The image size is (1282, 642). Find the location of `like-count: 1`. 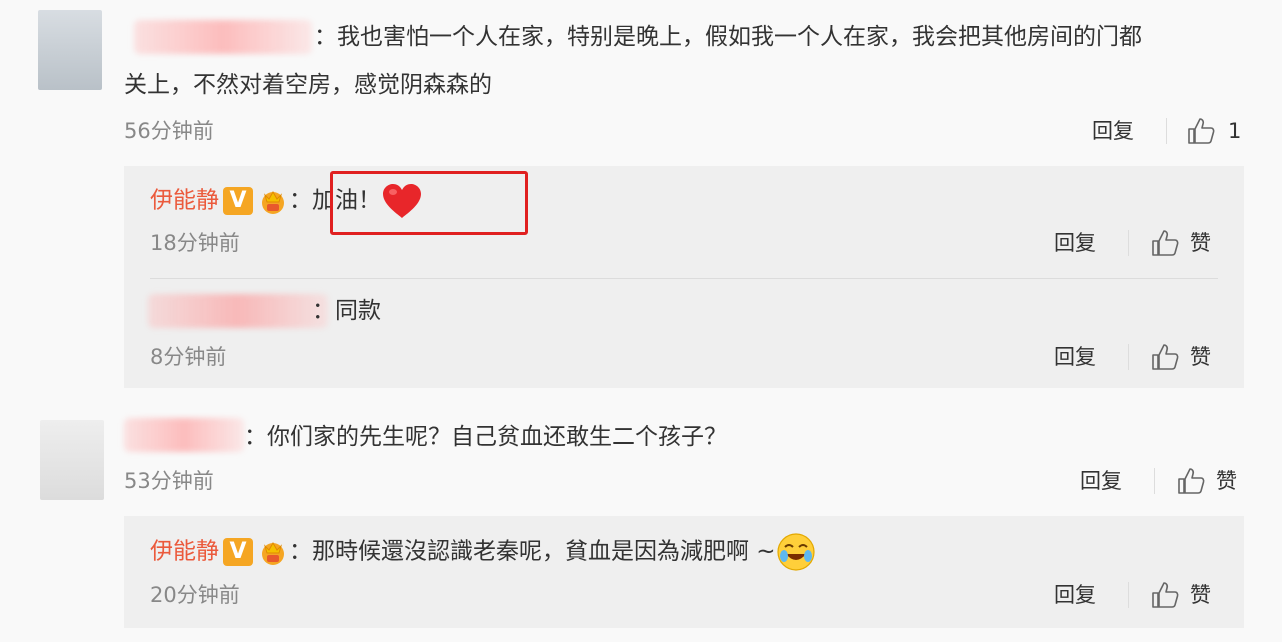

like-count: 1 is located at coordinates (1235, 131).